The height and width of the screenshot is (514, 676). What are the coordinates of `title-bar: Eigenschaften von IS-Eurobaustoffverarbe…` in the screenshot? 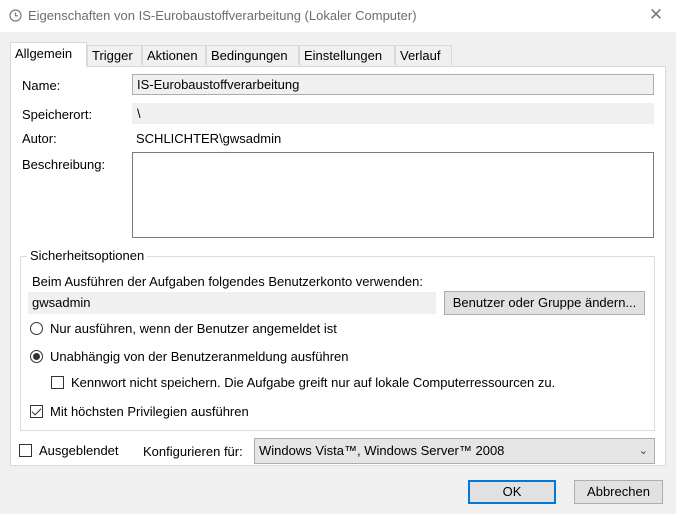 It's located at (338, 16).